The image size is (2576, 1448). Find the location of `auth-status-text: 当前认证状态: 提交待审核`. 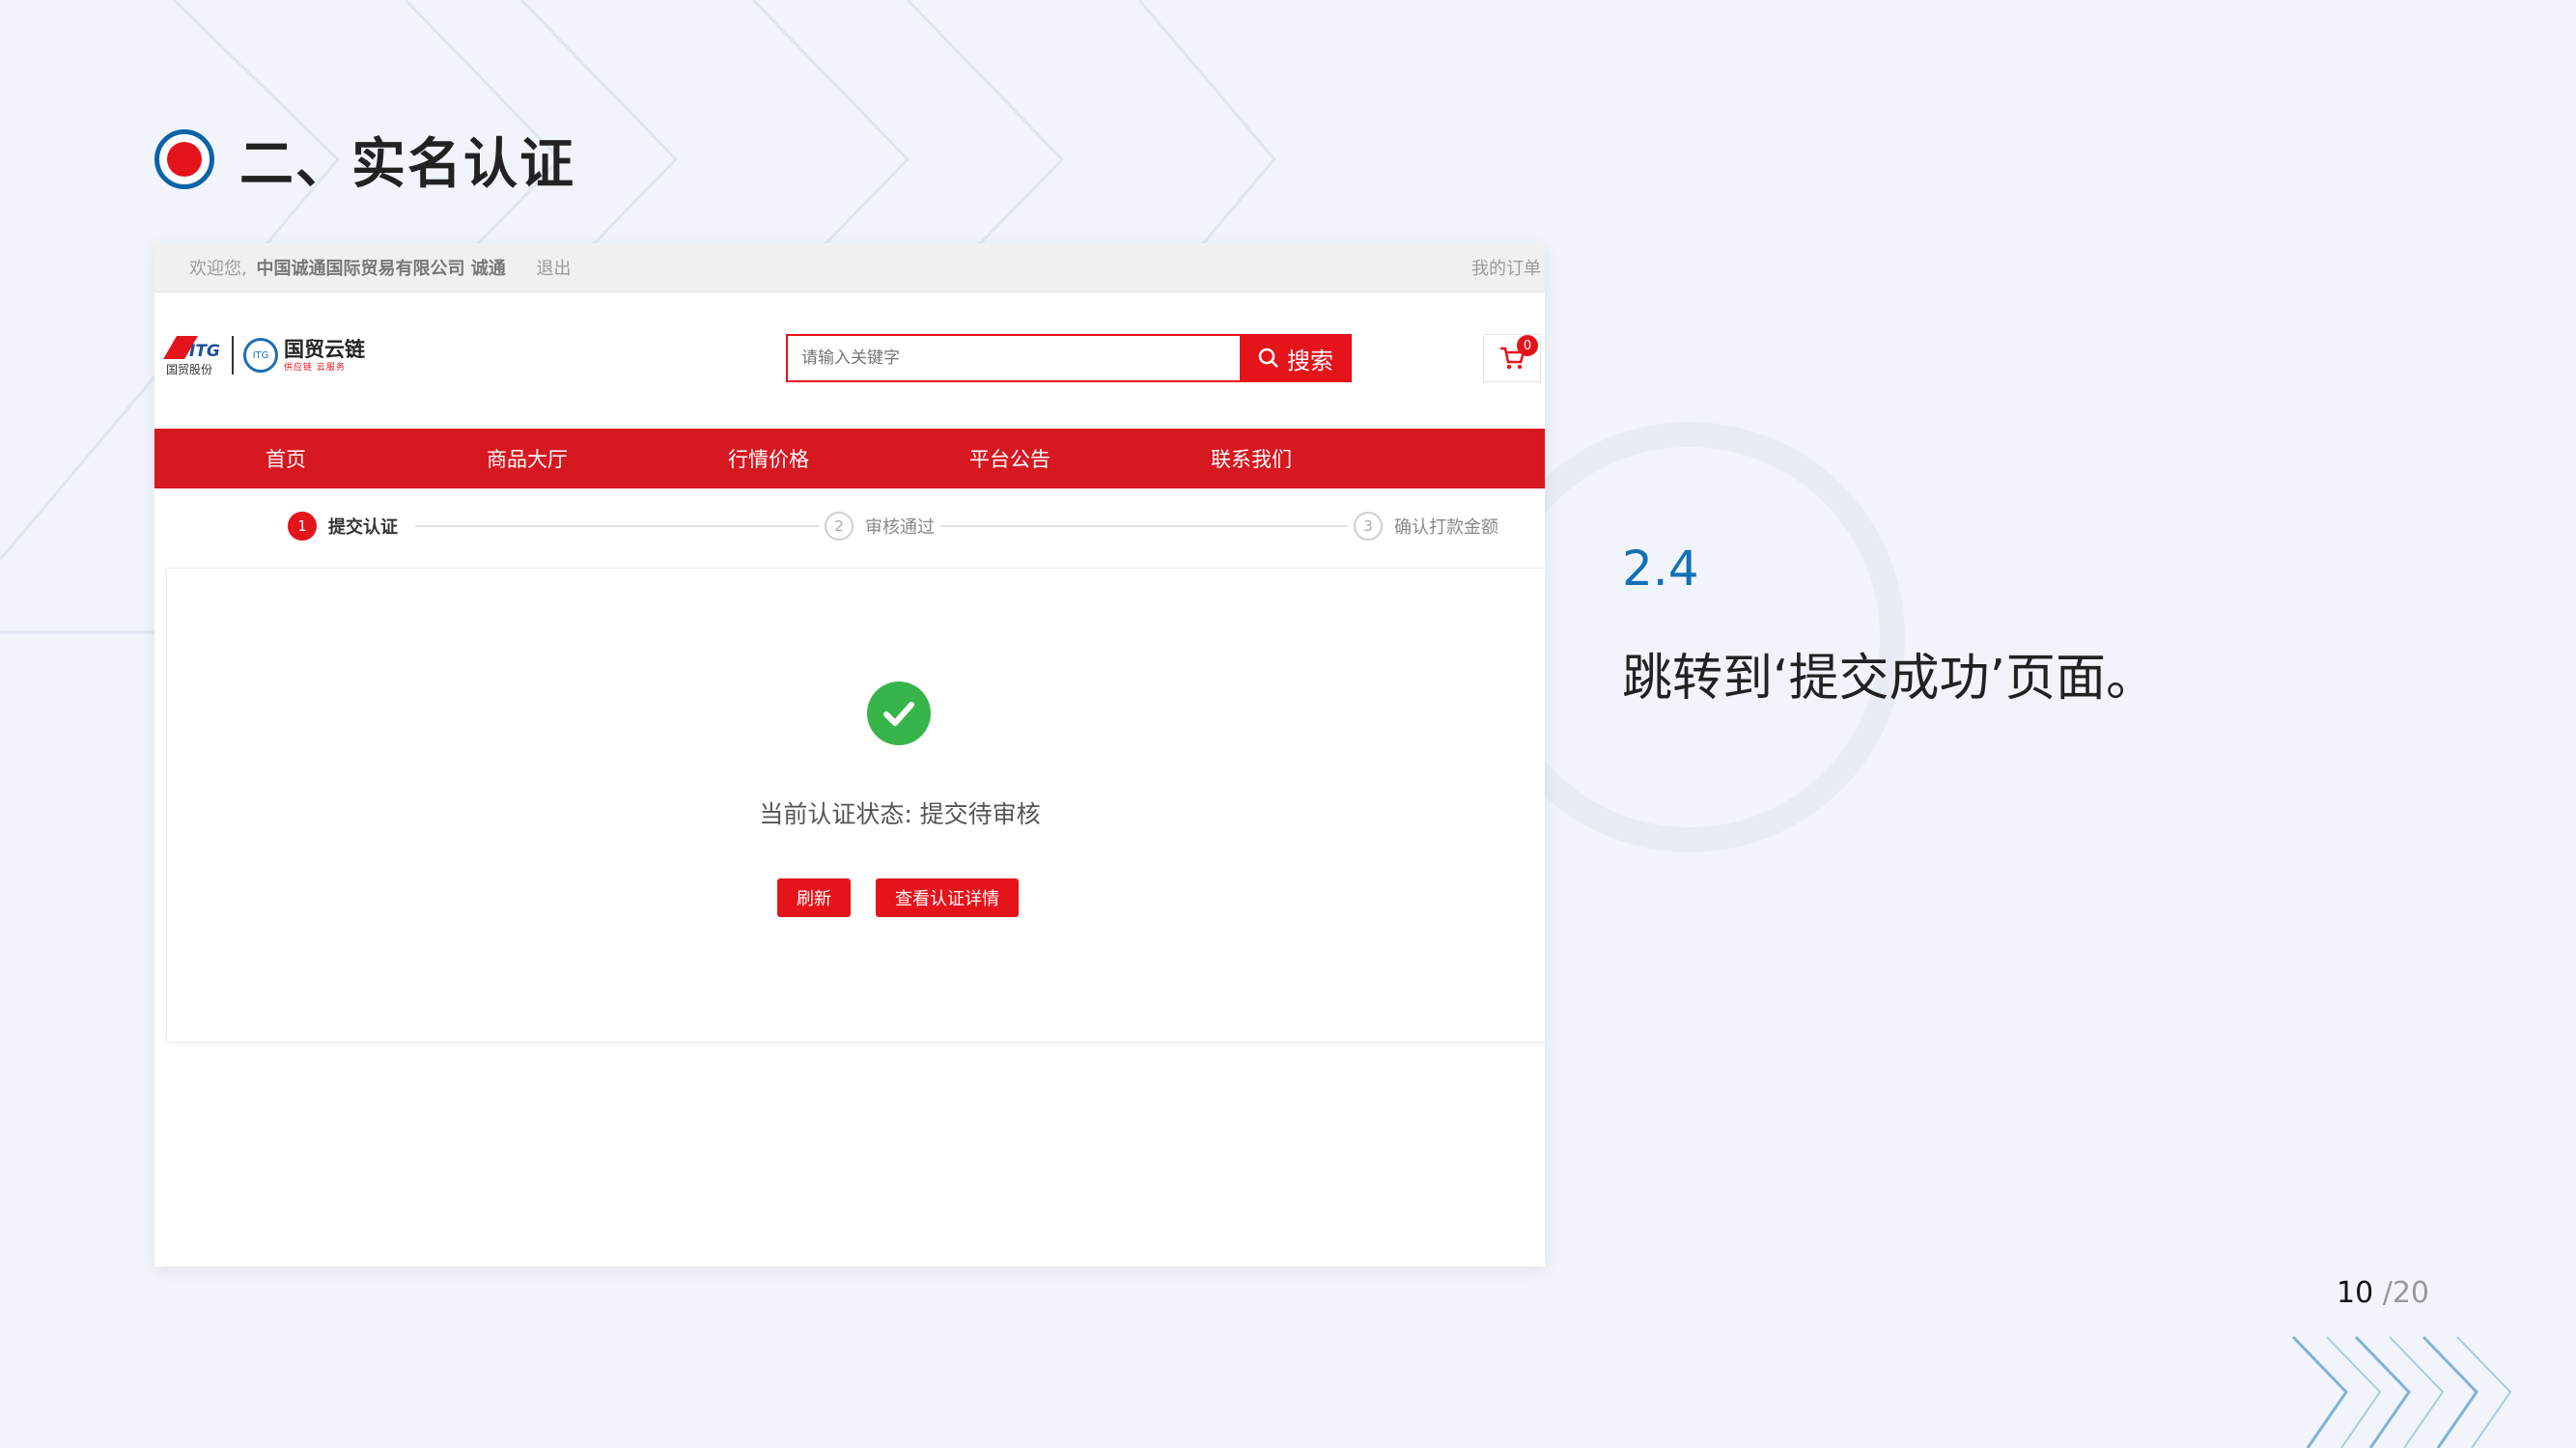

auth-status-text: 当前认证状态: 提交待审核 is located at coordinates (900, 814).